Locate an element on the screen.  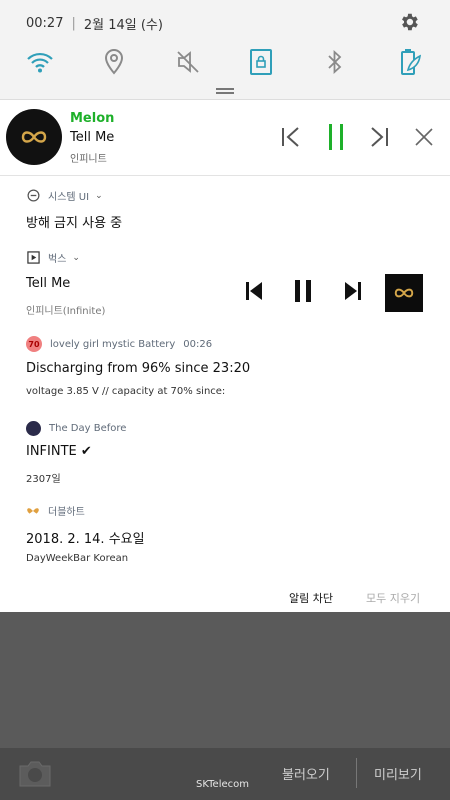
rotation-lock-icon is located at coordinates (261, 62).